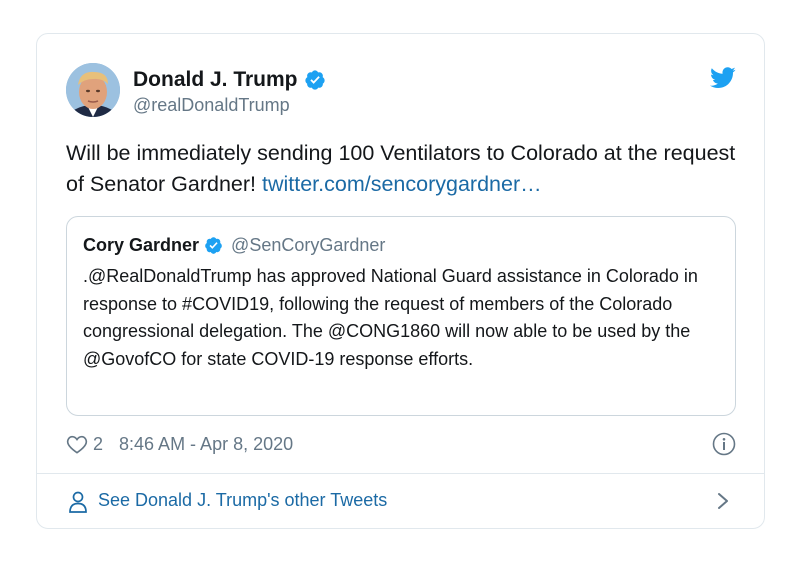  I want to click on twitter-bird-icon, so click(723, 78).